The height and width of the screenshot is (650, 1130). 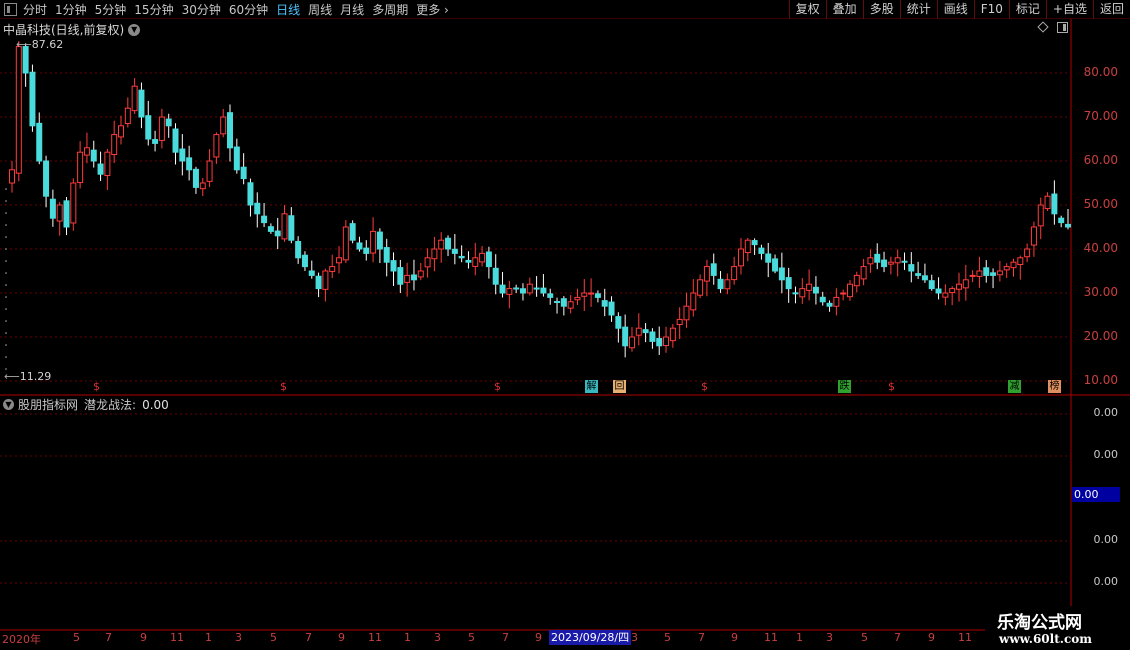 What do you see at coordinates (1069, 9) in the screenshot?
I see `toolbar-button: +自选` at bounding box center [1069, 9].